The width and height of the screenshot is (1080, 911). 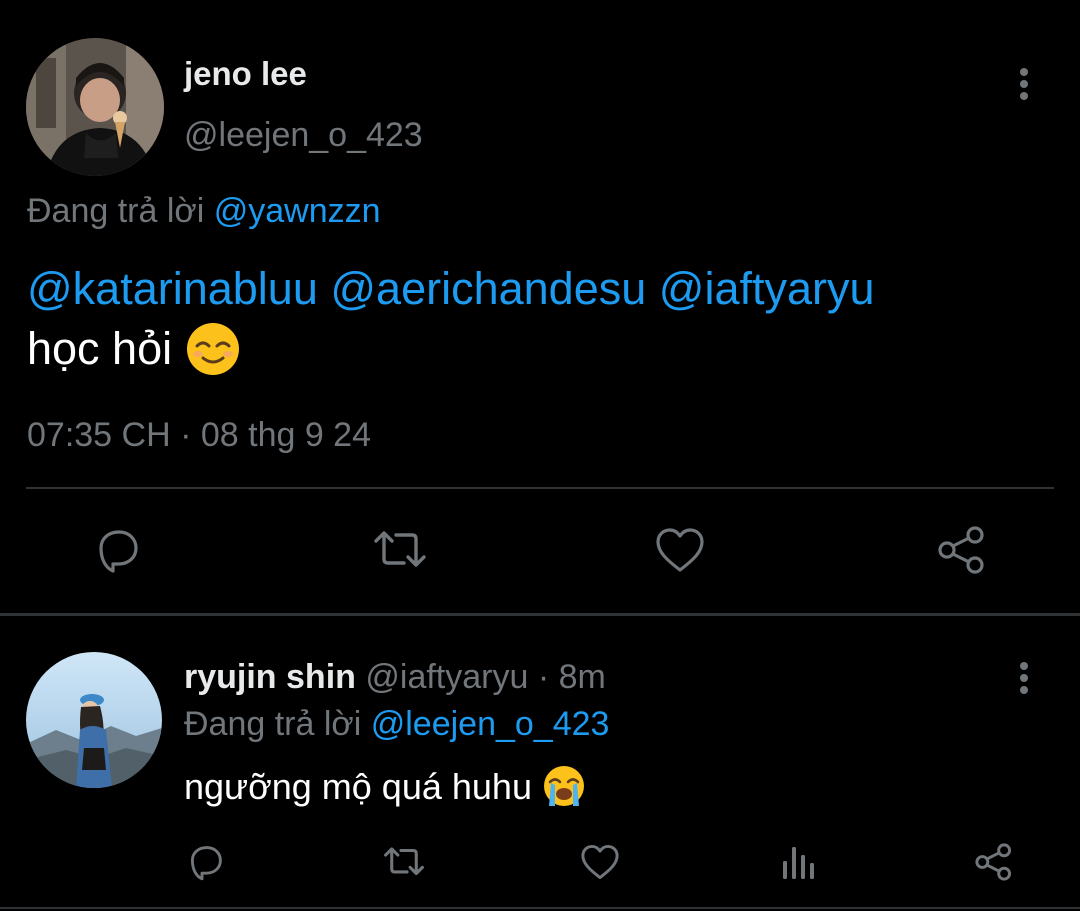 I want to click on analytics-icon, so click(x=798, y=863).